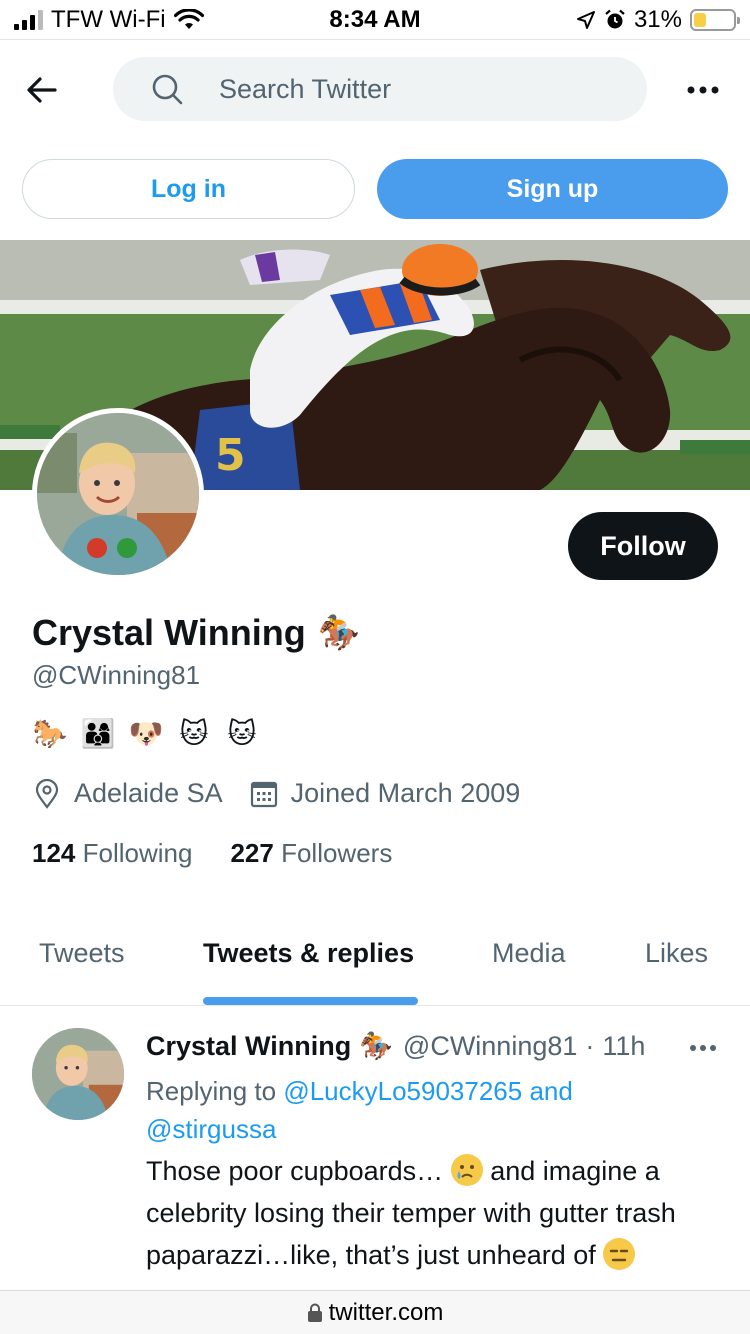 The width and height of the screenshot is (750, 1334). I want to click on browser-url-bar: twitter.com, so click(375, 1312).